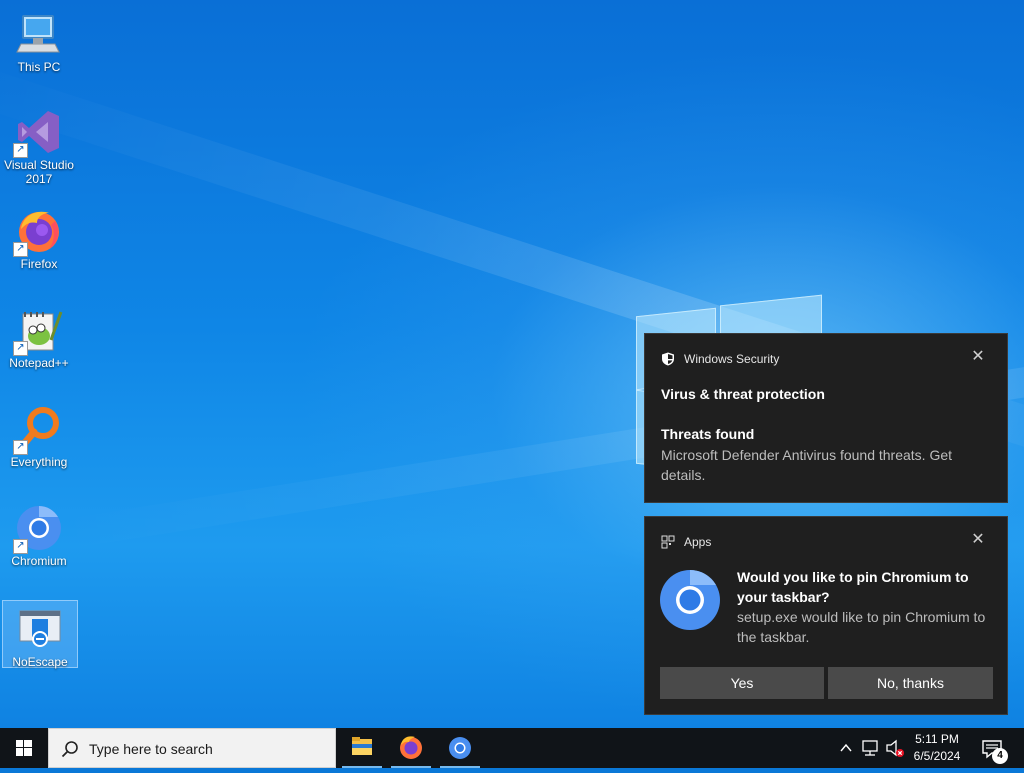 Image resolution: width=1024 pixels, height=773 pixels. Describe the element at coordinates (937, 748) in the screenshot. I see `clock-button: 5:11 PM 6/5/2024` at that location.